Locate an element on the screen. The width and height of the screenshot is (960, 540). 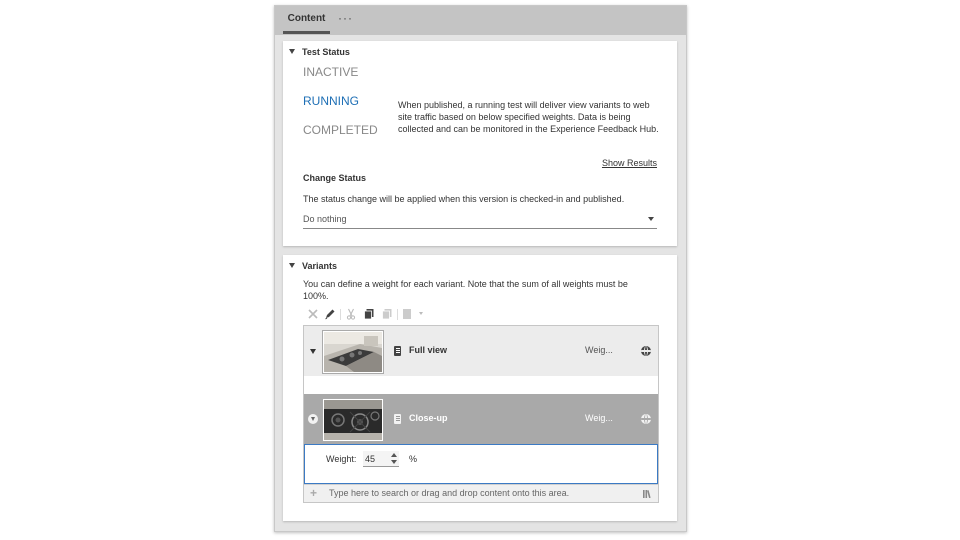
cut-icon is located at coordinates (351, 314).